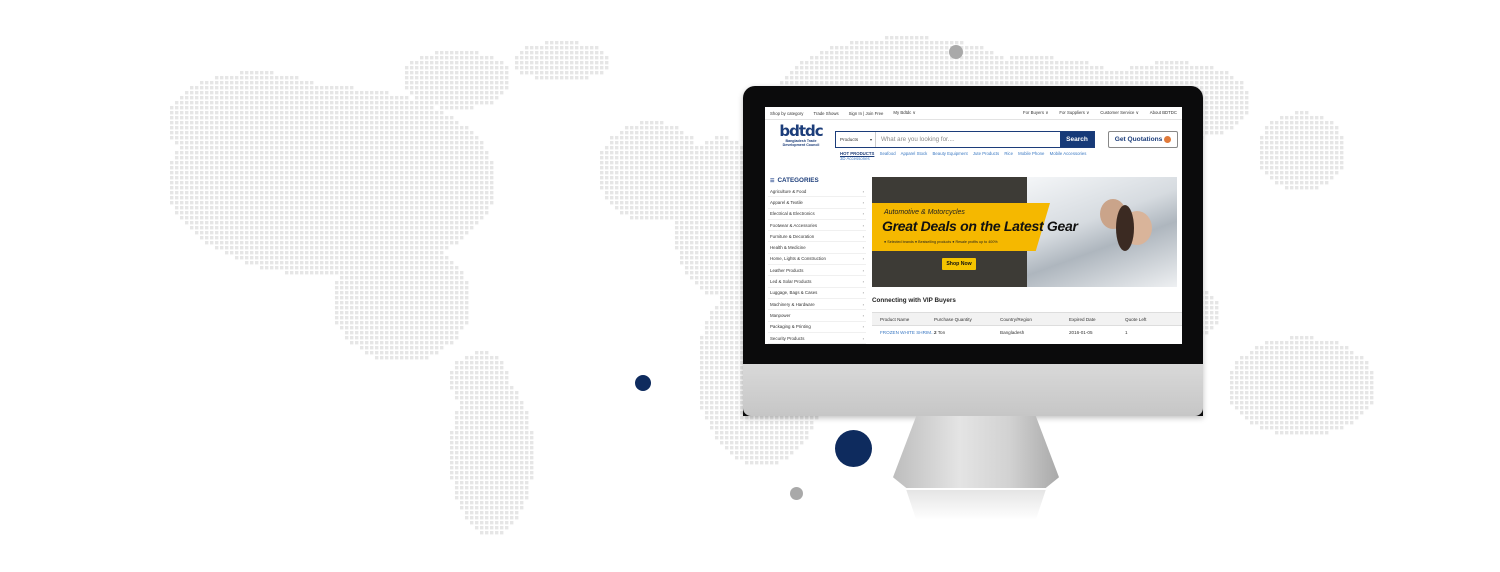 The height and width of the screenshot is (572, 1500). I want to click on category-item: Footwear & Accessories ›, so click(817, 226).